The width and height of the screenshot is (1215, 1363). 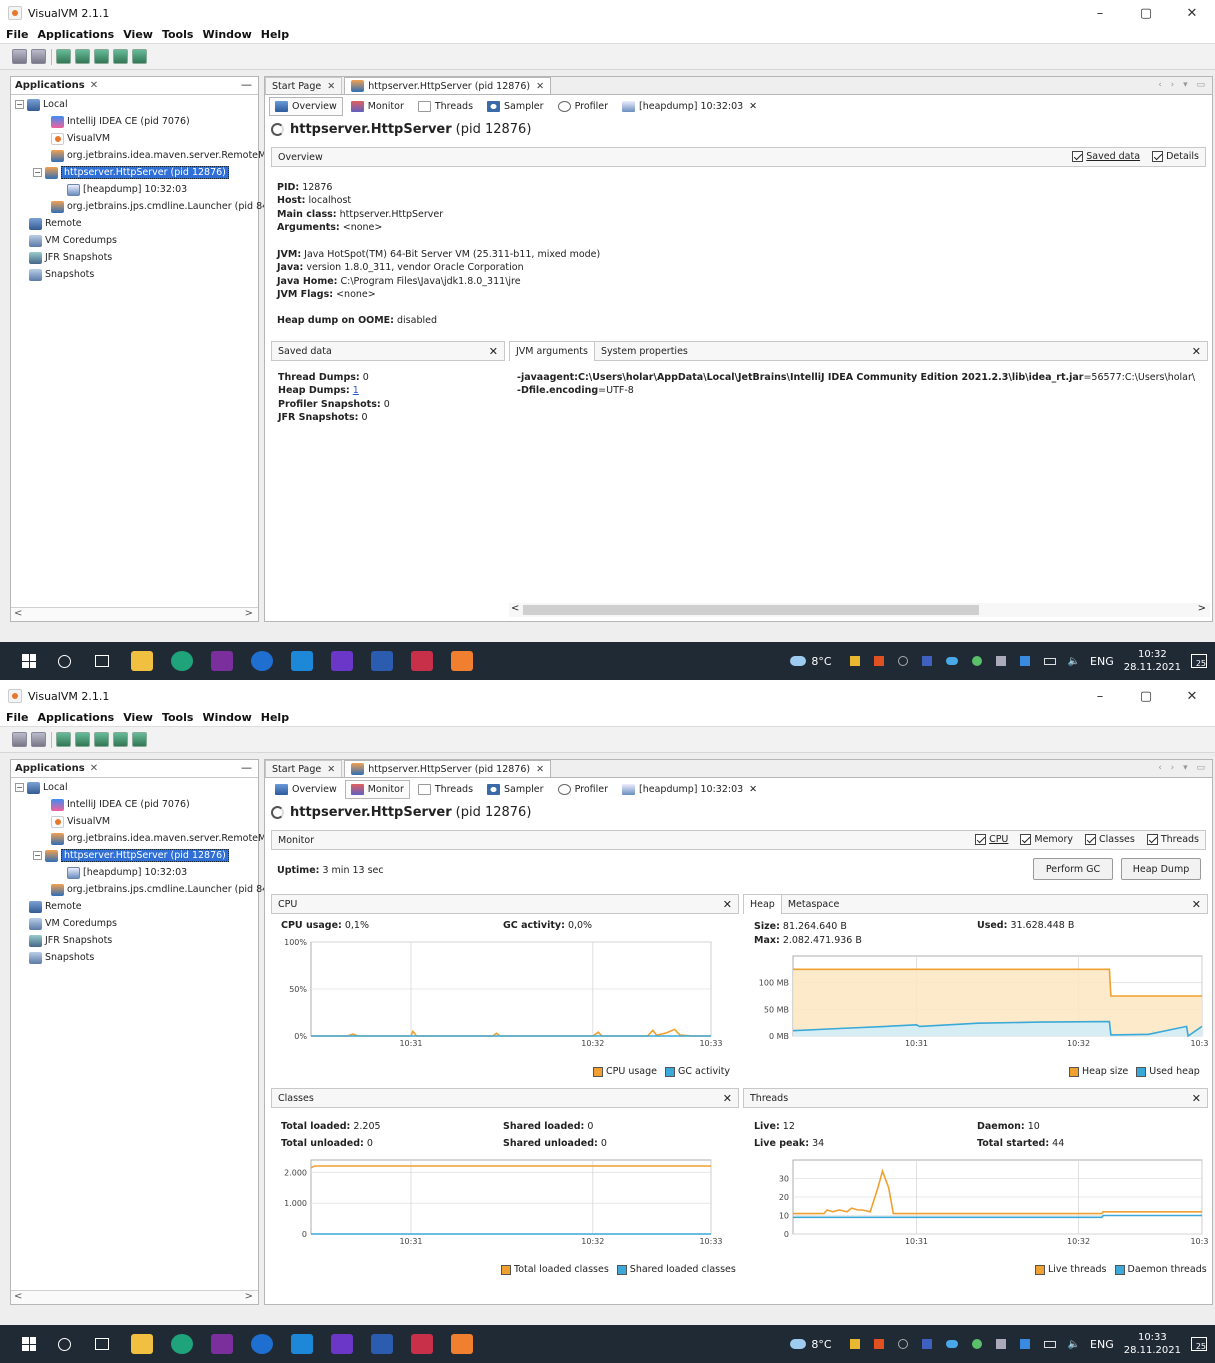 I want to click on tray-chrome-icon, so click(x=976, y=661).